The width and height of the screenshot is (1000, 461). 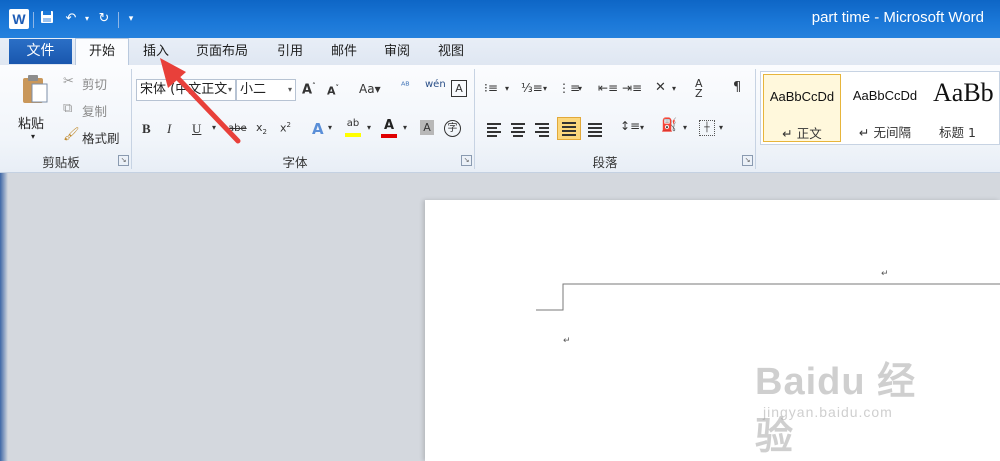 I want to click on style-sample: AaBbCcDd, so click(x=885, y=95).